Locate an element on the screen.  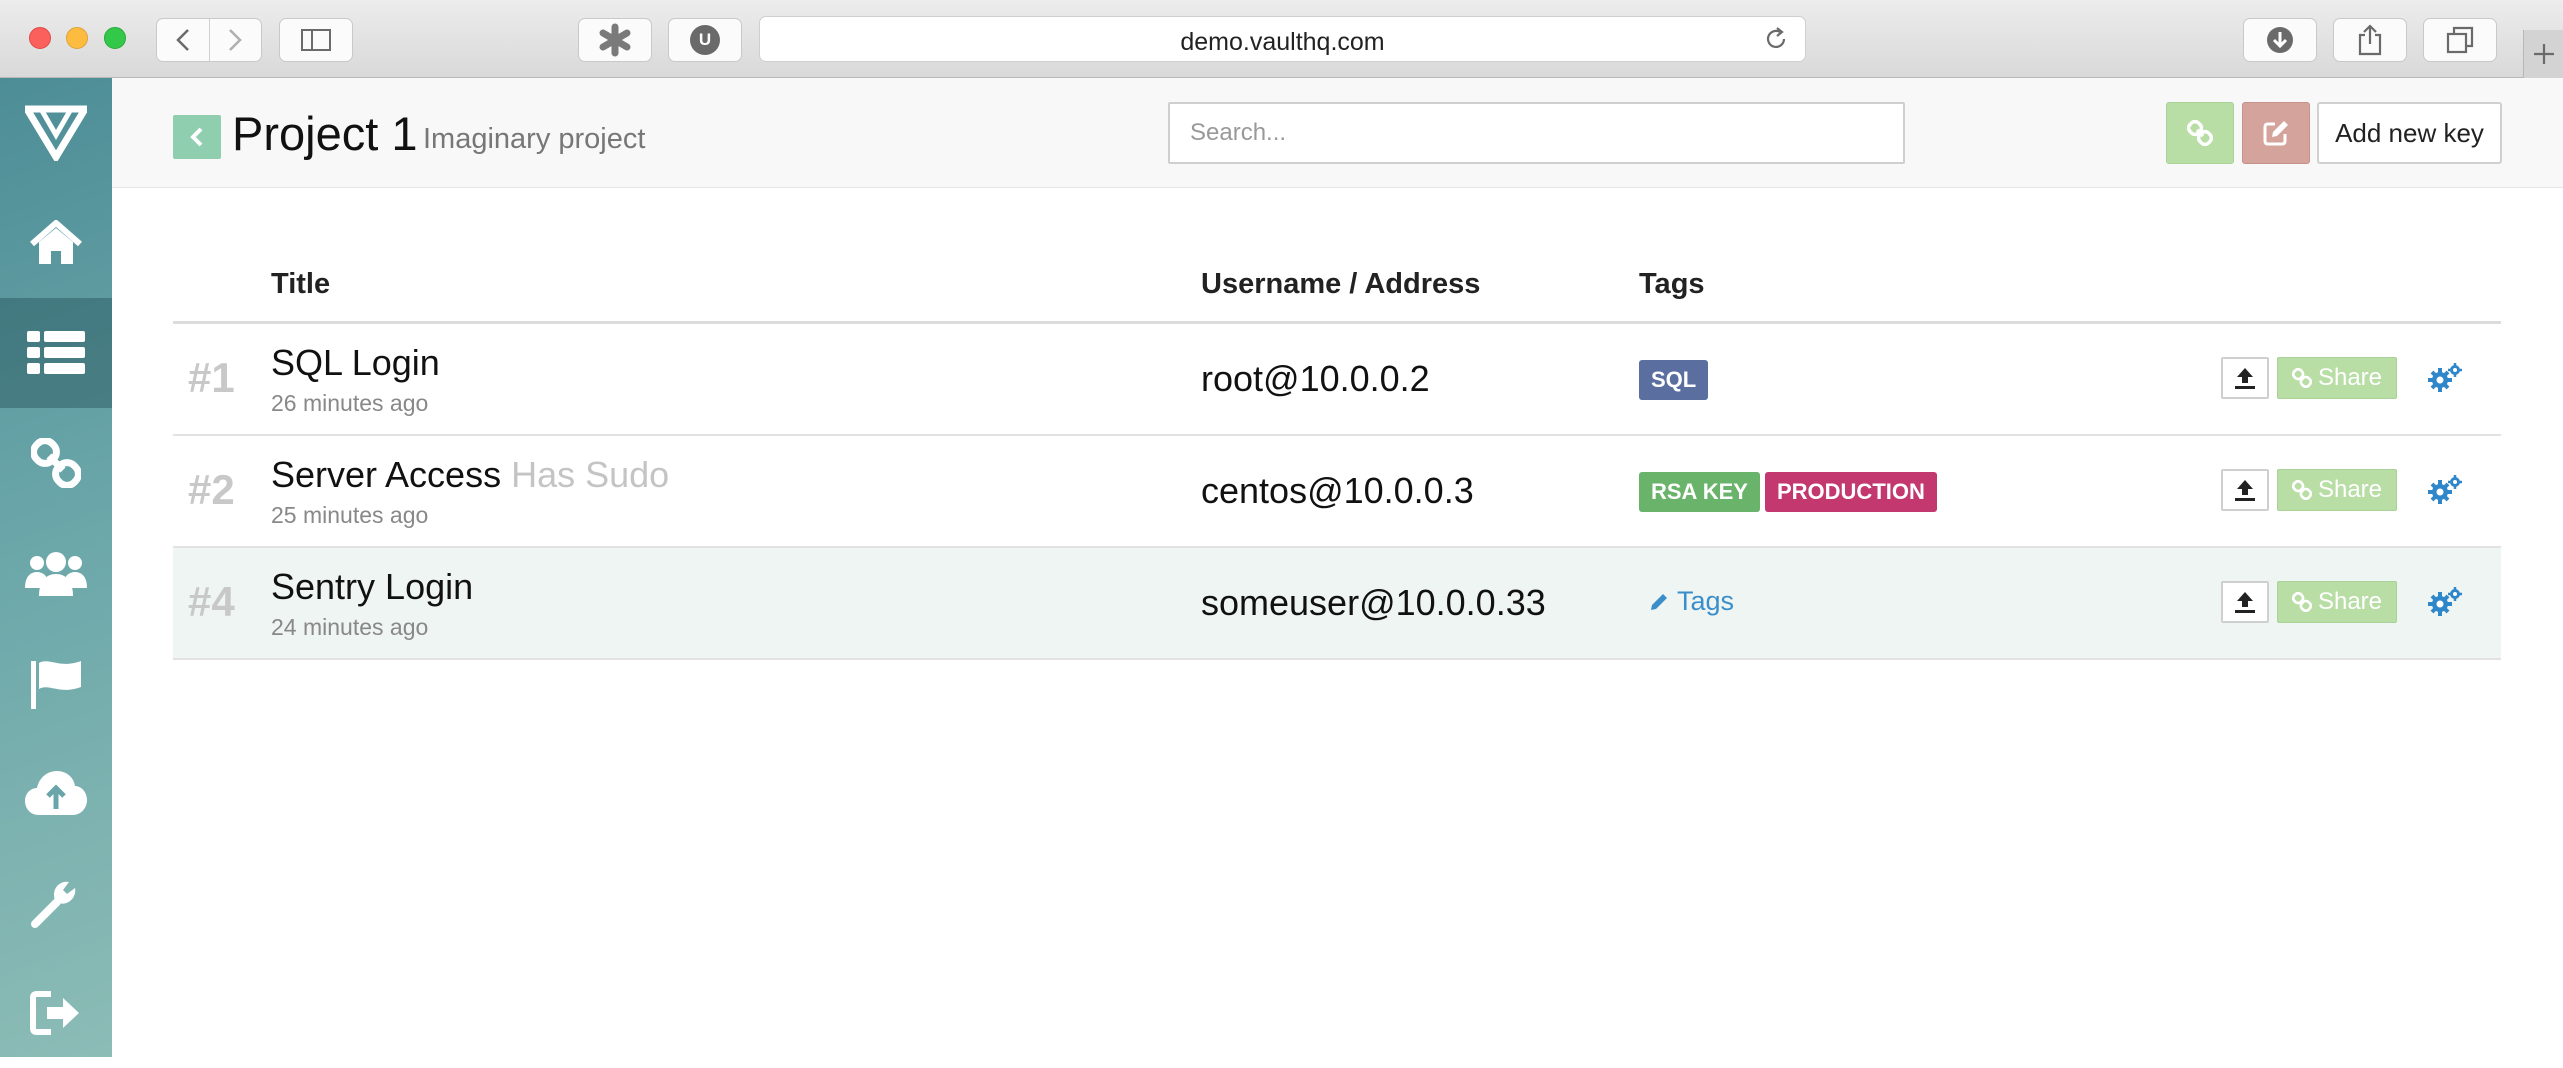
sidebar-icon is located at coordinates (316, 40).